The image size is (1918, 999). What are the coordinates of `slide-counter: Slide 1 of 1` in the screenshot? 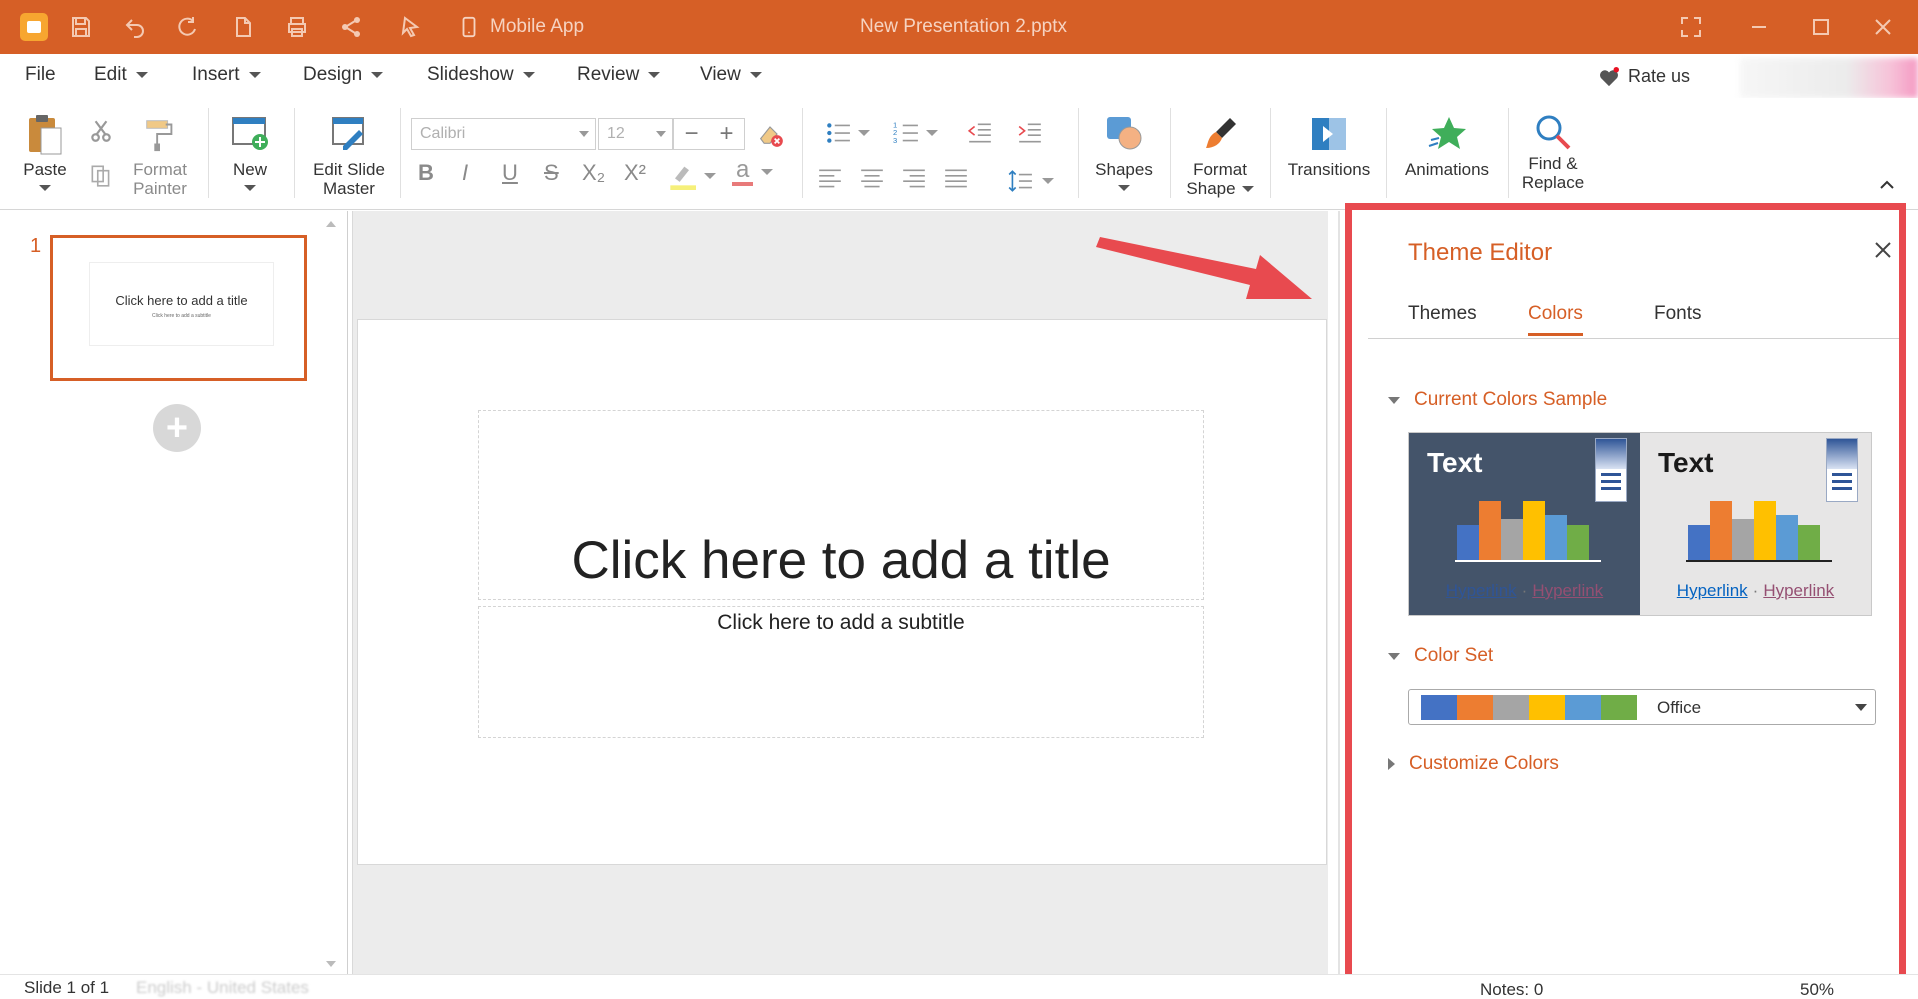 It's located at (67, 987).